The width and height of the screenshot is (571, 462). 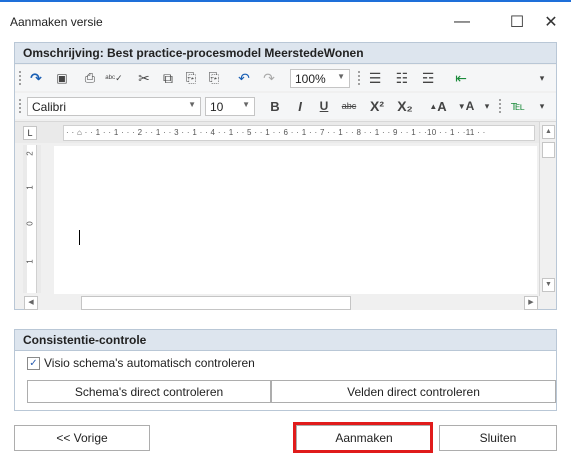 What do you see at coordinates (470, 106) in the screenshot?
I see `shrink-font-label: A` at bounding box center [470, 106].